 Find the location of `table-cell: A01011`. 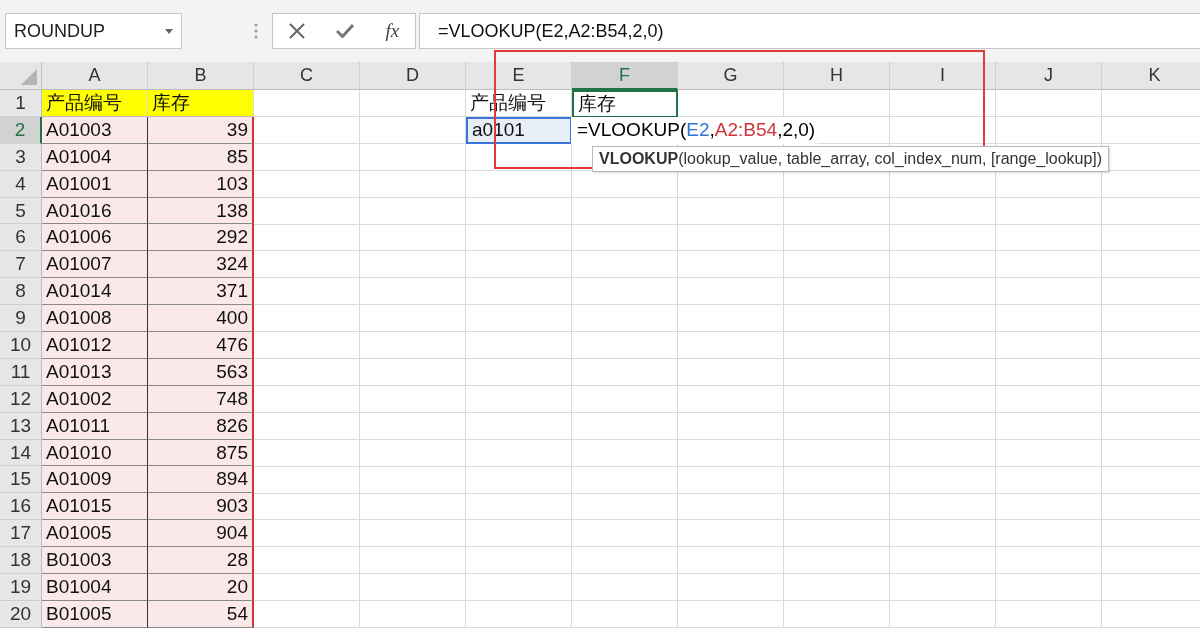

table-cell: A01011 is located at coordinates (95, 426).